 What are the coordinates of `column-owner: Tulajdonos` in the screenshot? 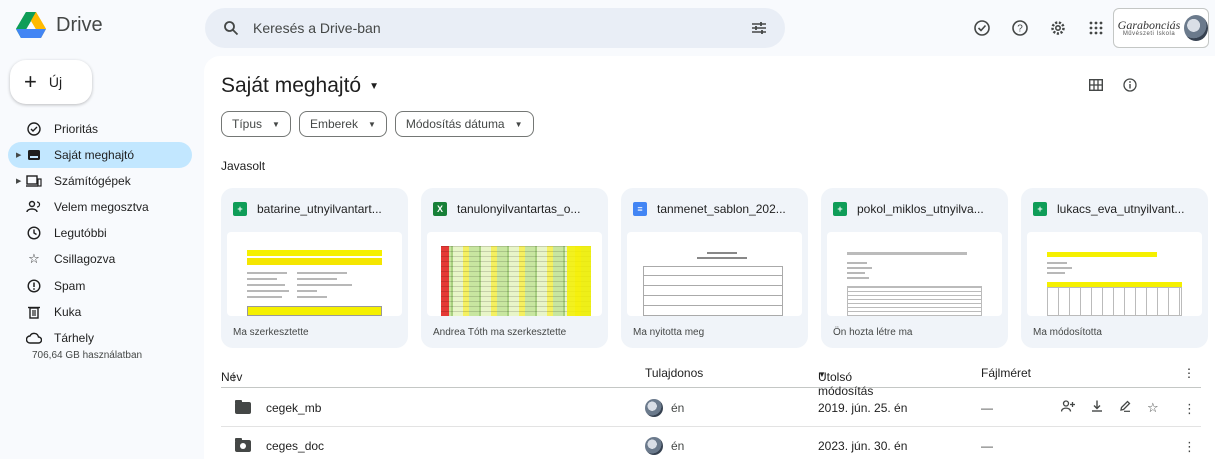 It's located at (674, 373).